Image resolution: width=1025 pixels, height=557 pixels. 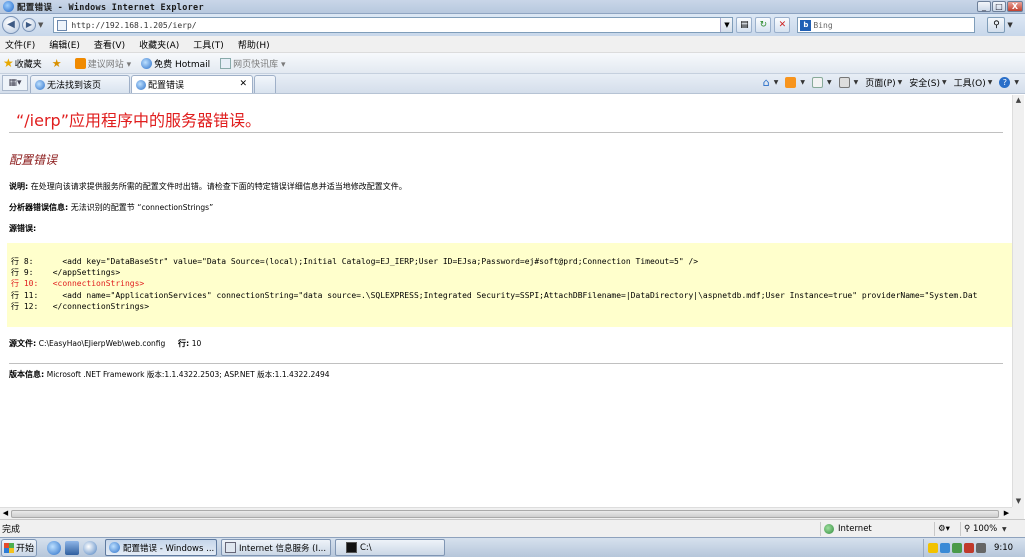 I want to click on search-options-dropdown-icon: ▼, so click(x=1009, y=25).